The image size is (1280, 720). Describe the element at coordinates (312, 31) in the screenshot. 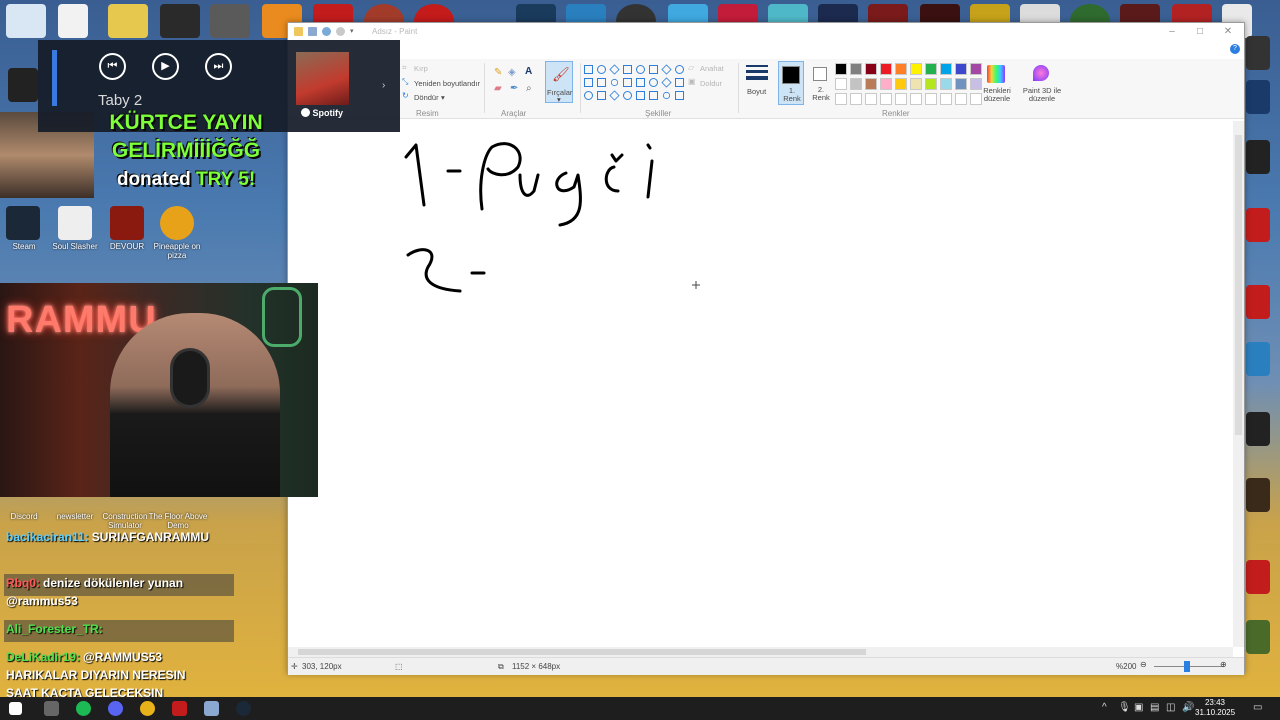

I see `save-icon` at that location.